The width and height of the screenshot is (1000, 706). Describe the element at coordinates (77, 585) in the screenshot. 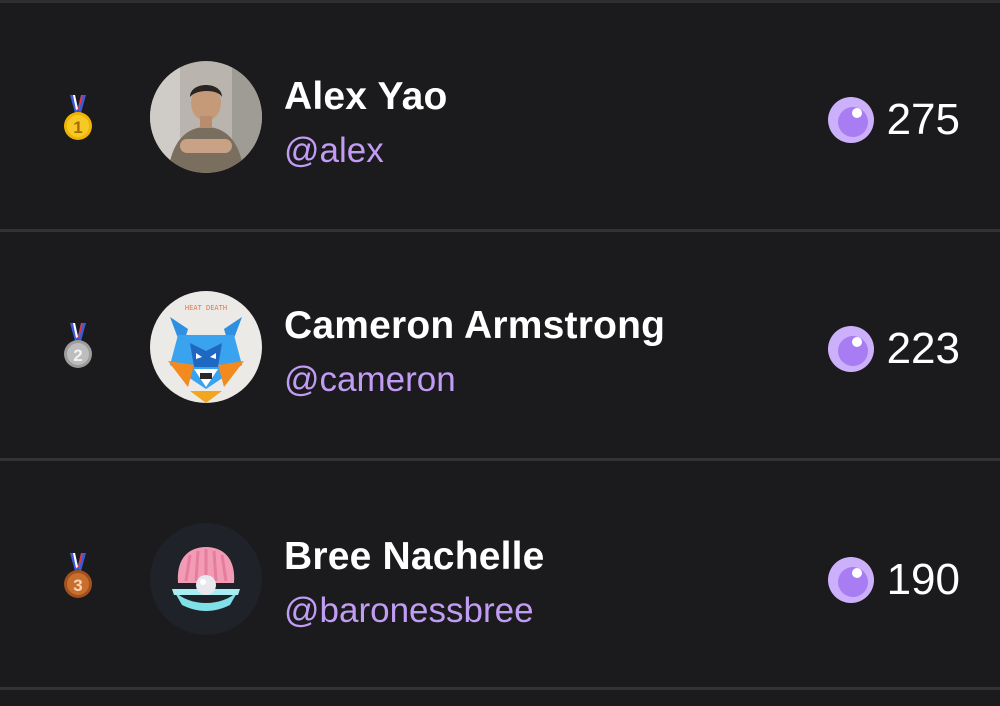

I see `medal-rank: 3` at that location.